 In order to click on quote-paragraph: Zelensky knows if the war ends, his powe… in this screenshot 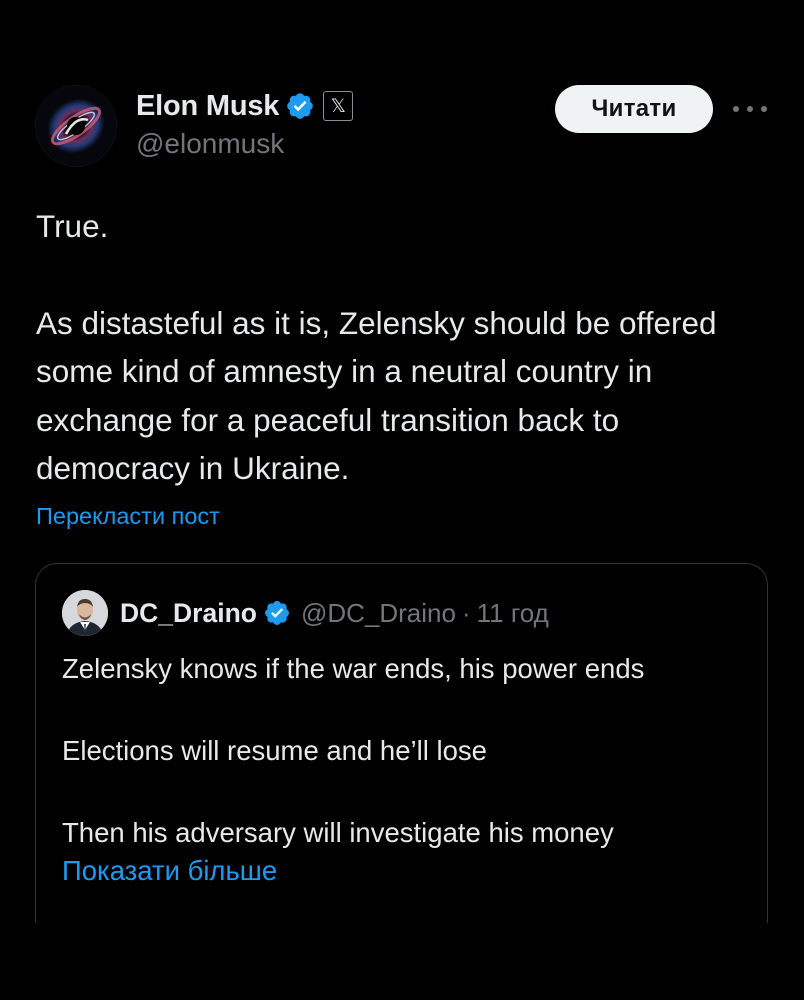, I will do `click(353, 668)`.